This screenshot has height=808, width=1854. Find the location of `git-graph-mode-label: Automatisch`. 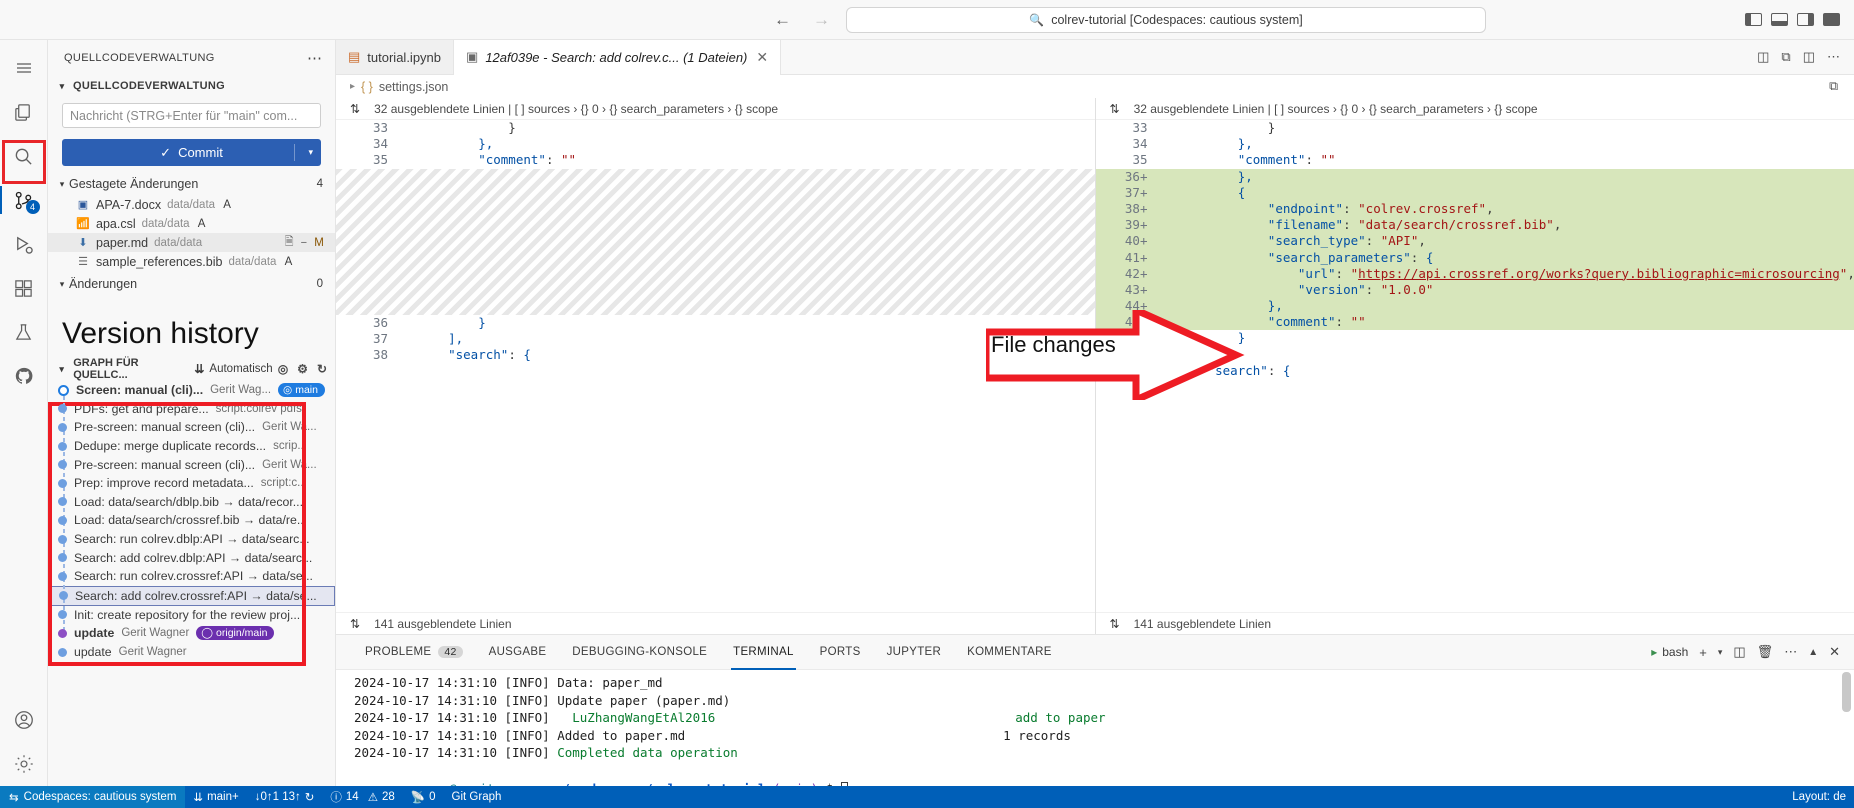

git-graph-mode-label: Automatisch is located at coordinates (240, 369).